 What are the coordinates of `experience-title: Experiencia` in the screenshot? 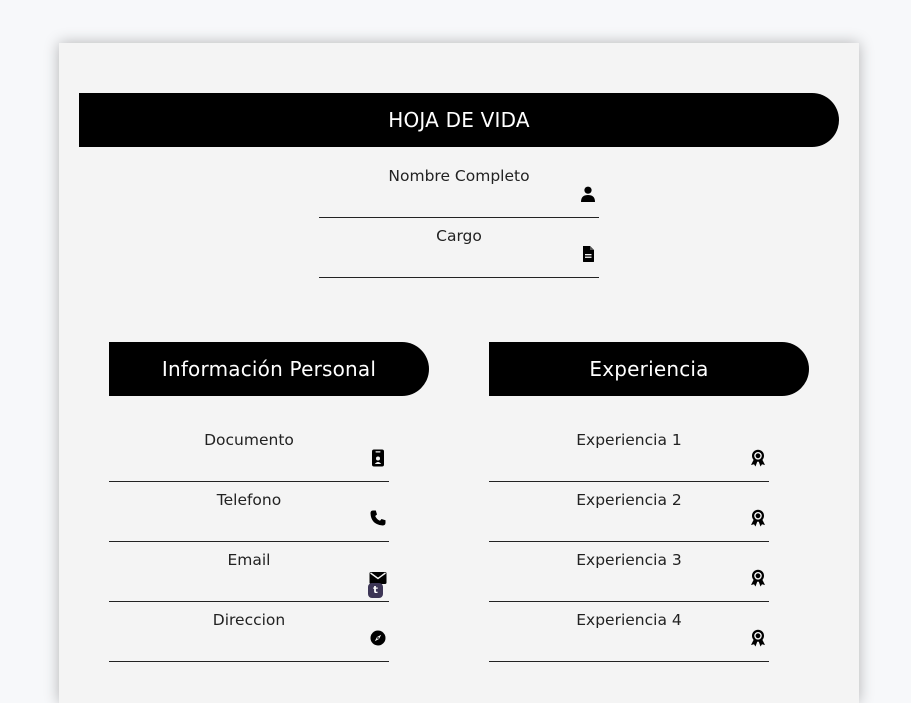 It's located at (649, 369).